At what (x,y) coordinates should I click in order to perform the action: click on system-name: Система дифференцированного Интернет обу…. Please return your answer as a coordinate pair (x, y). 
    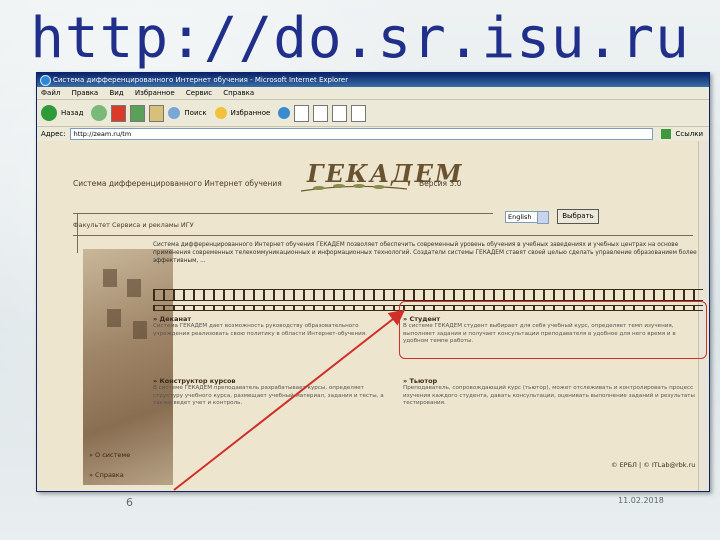
    Looking at the image, I should click on (177, 183).